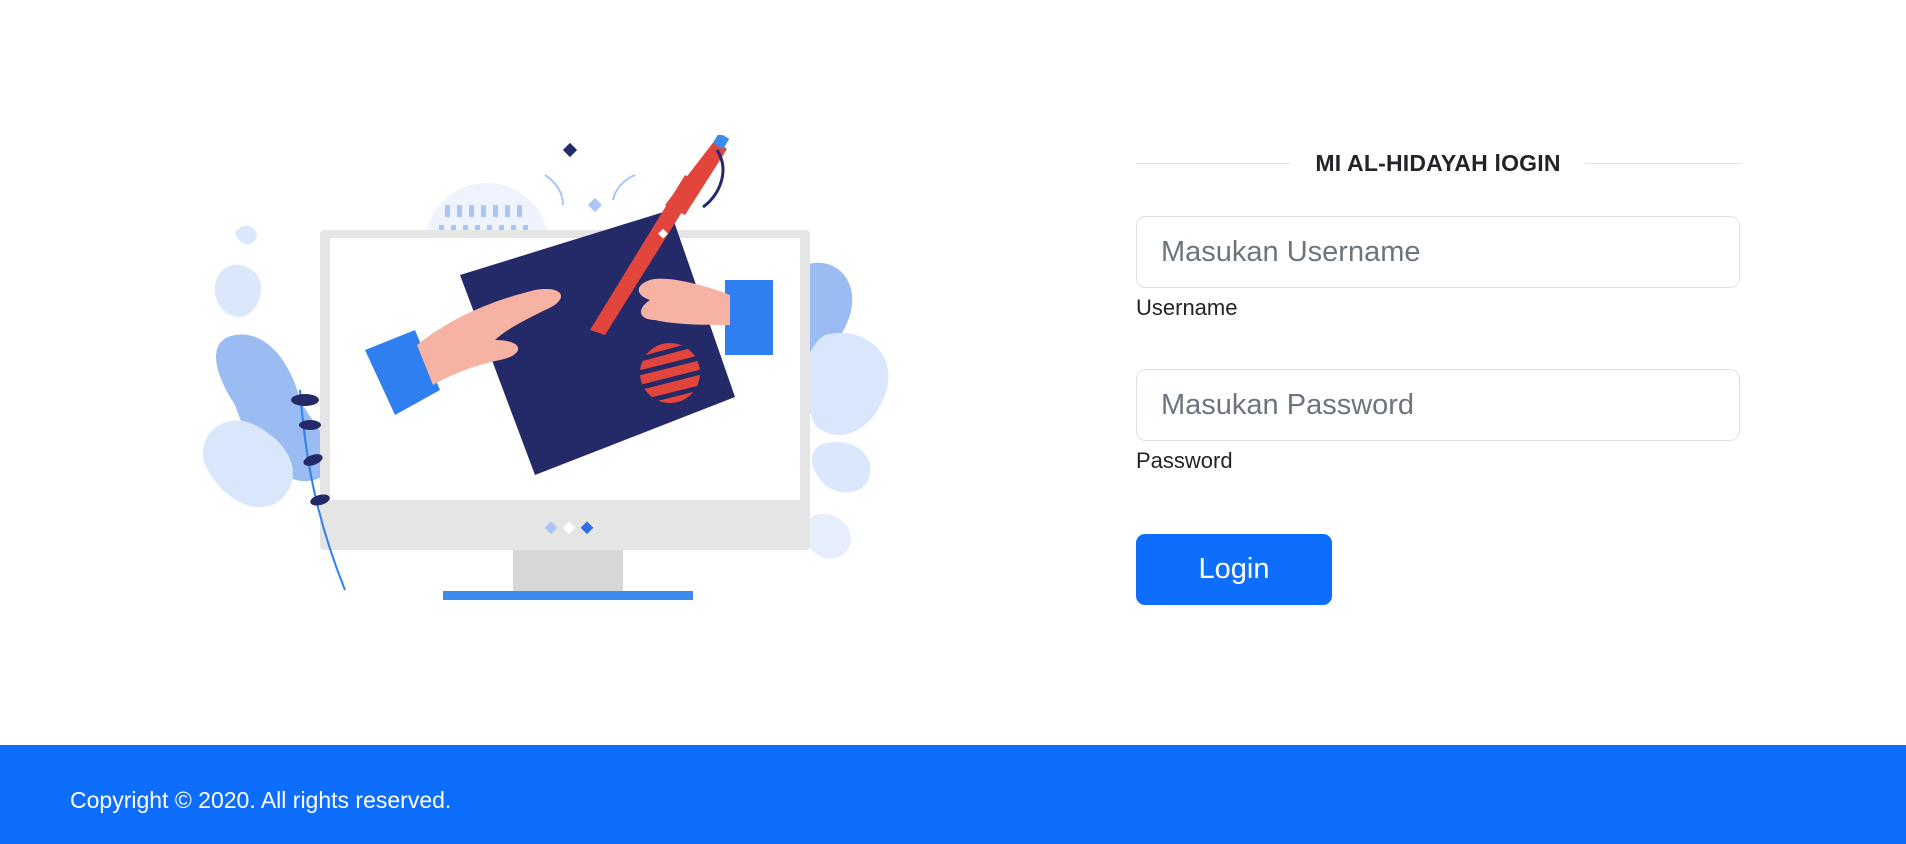  I want to click on login-title-row: MI AL-HIDAYAH lOGIN, so click(1438, 163).